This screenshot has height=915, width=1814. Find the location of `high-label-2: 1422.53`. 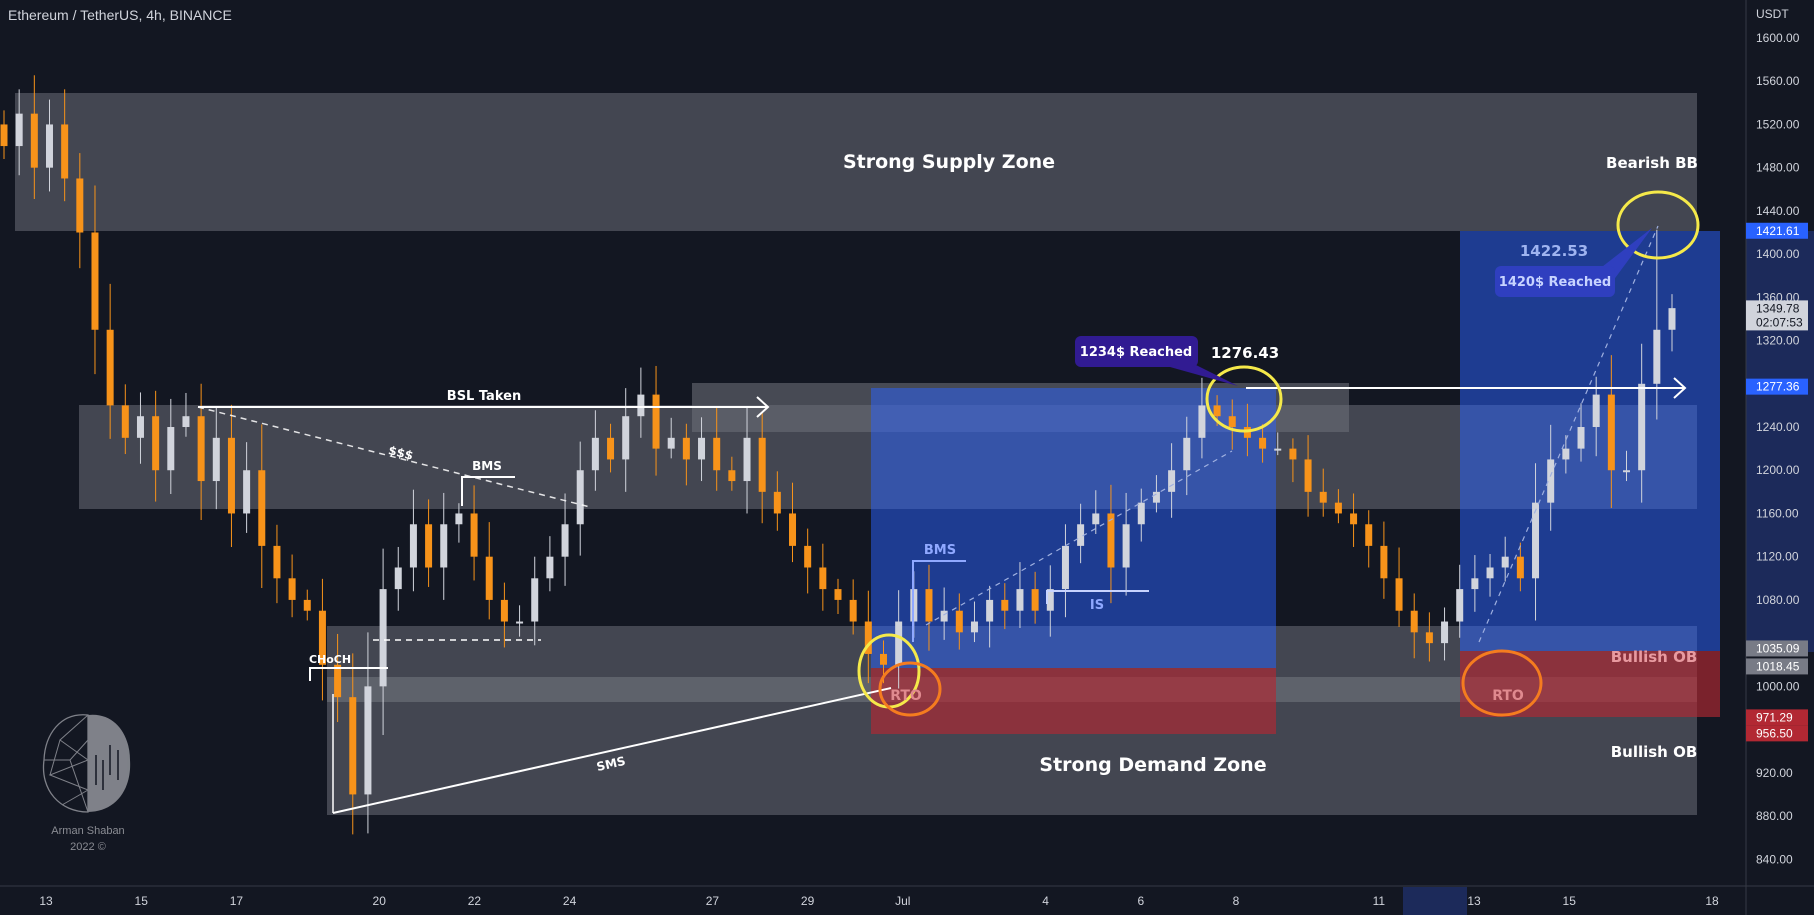

high-label-2: 1422.53 is located at coordinates (1554, 251).